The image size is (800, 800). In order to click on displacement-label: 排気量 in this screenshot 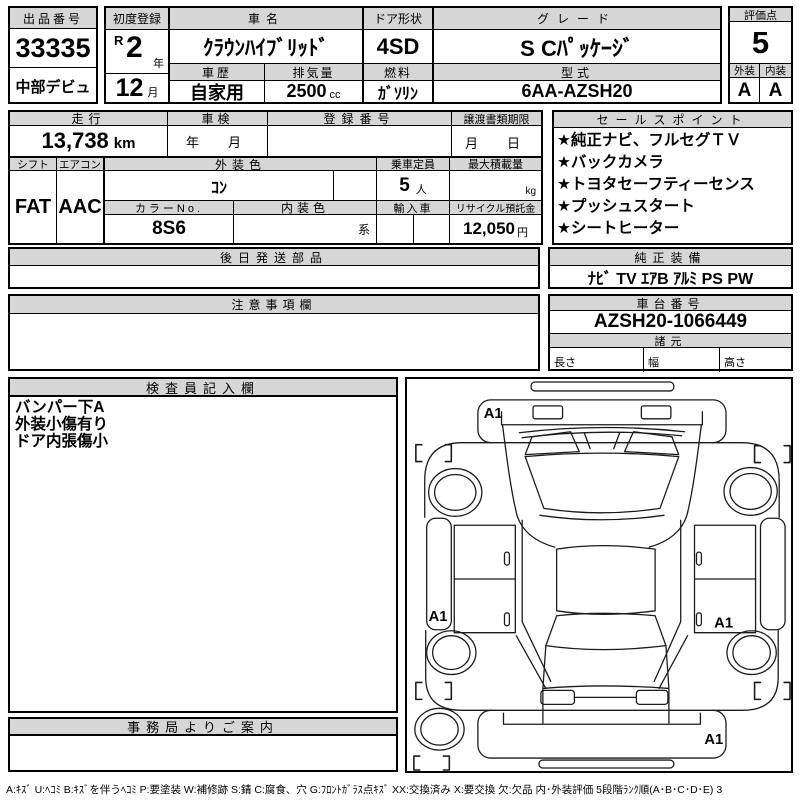, I will do `click(314, 72)`.